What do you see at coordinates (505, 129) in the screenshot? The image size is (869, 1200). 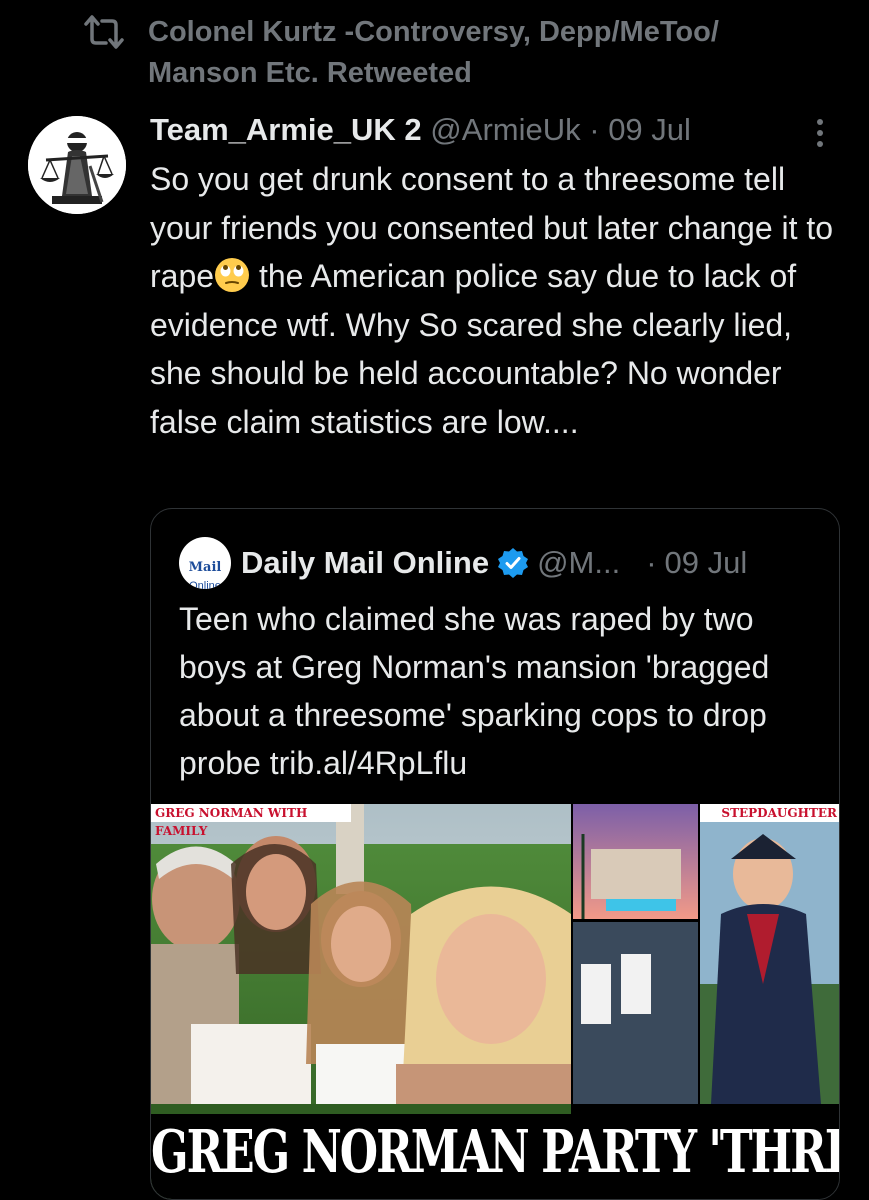 I see `author-handle: @ArmieUk` at bounding box center [505, 129].